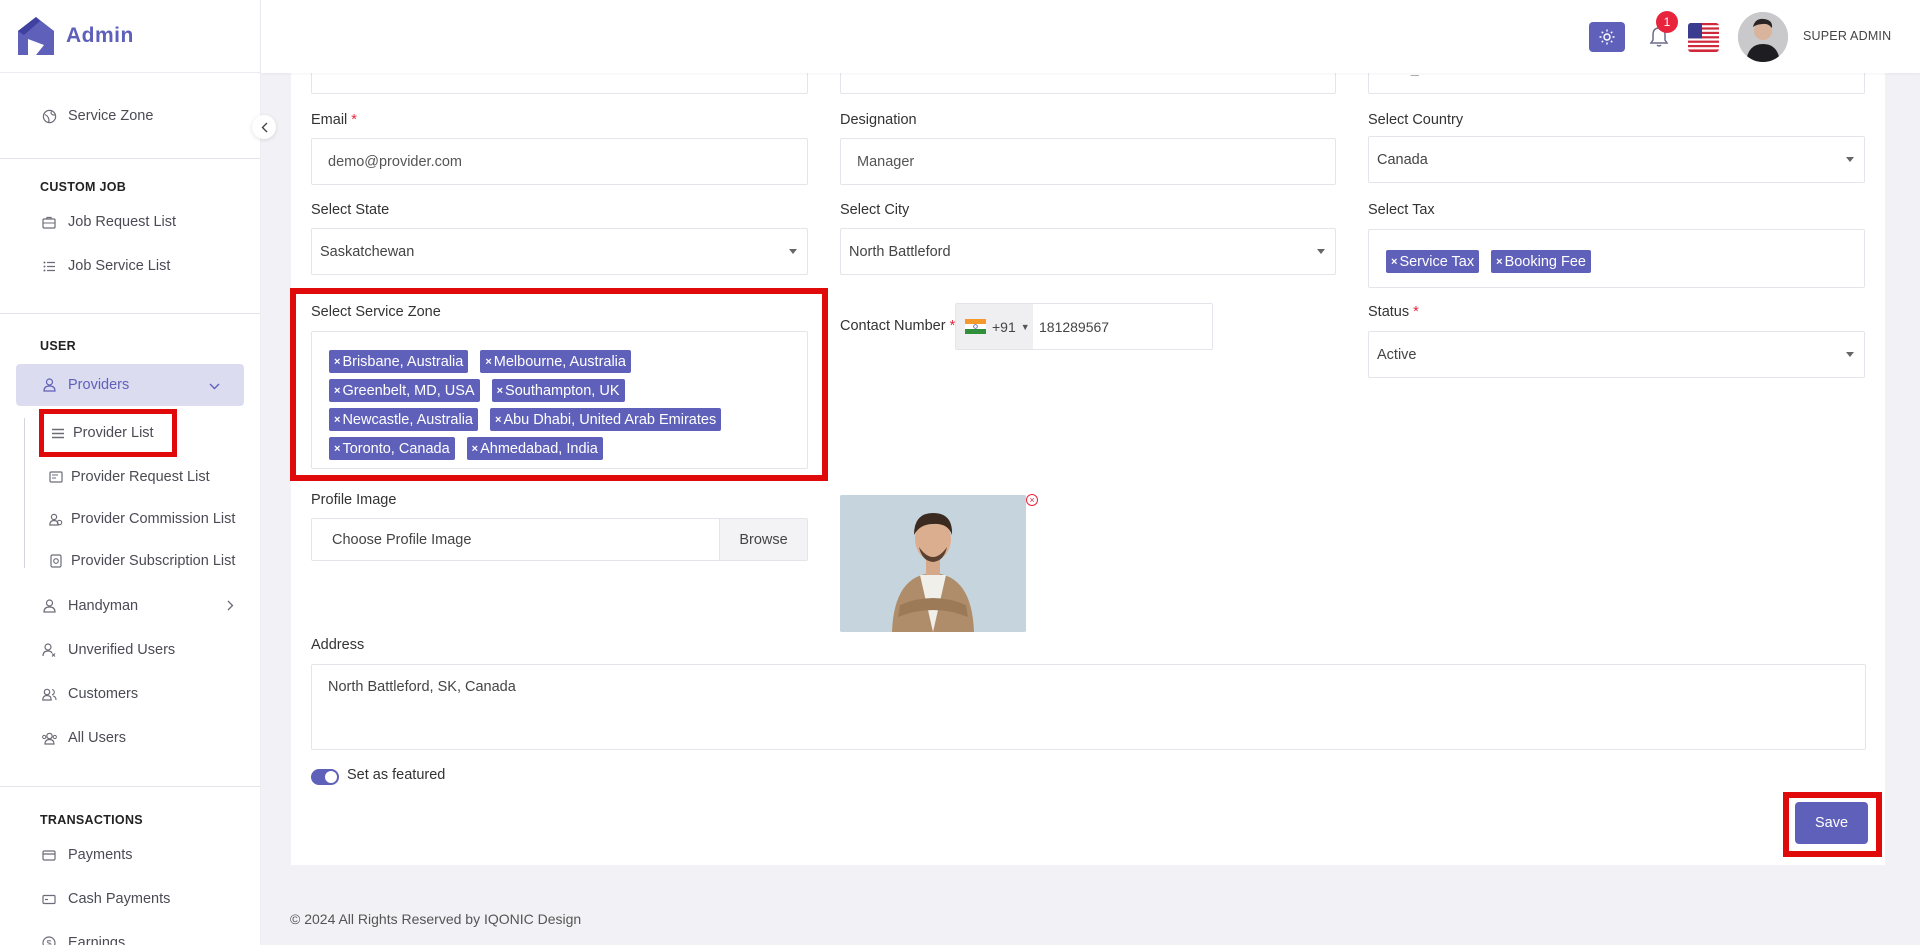 The image size is (1920, 945). I want to click on file-placeholder: Choose Profile Image, so click(515, 540).